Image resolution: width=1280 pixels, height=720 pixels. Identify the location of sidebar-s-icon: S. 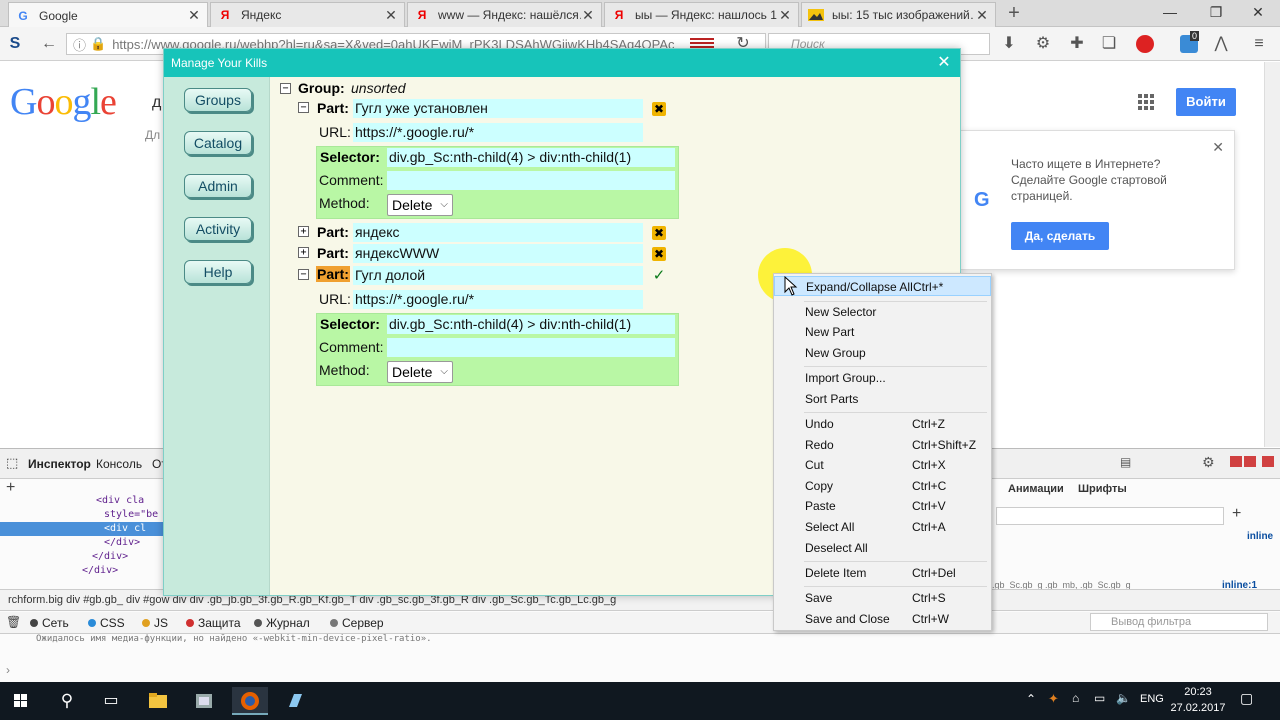
(15, 44).